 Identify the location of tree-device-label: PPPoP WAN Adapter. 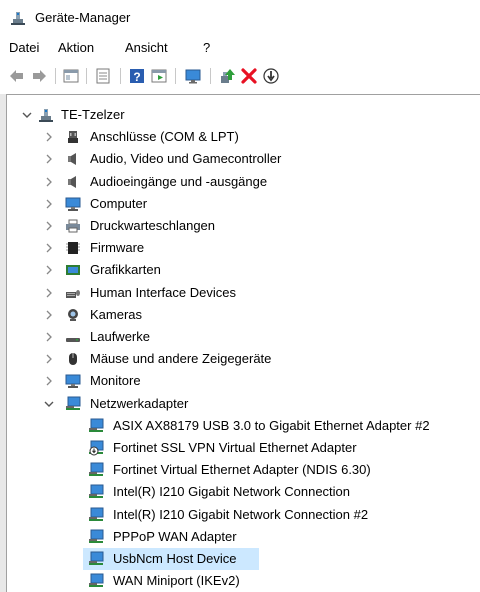
(175, 536).